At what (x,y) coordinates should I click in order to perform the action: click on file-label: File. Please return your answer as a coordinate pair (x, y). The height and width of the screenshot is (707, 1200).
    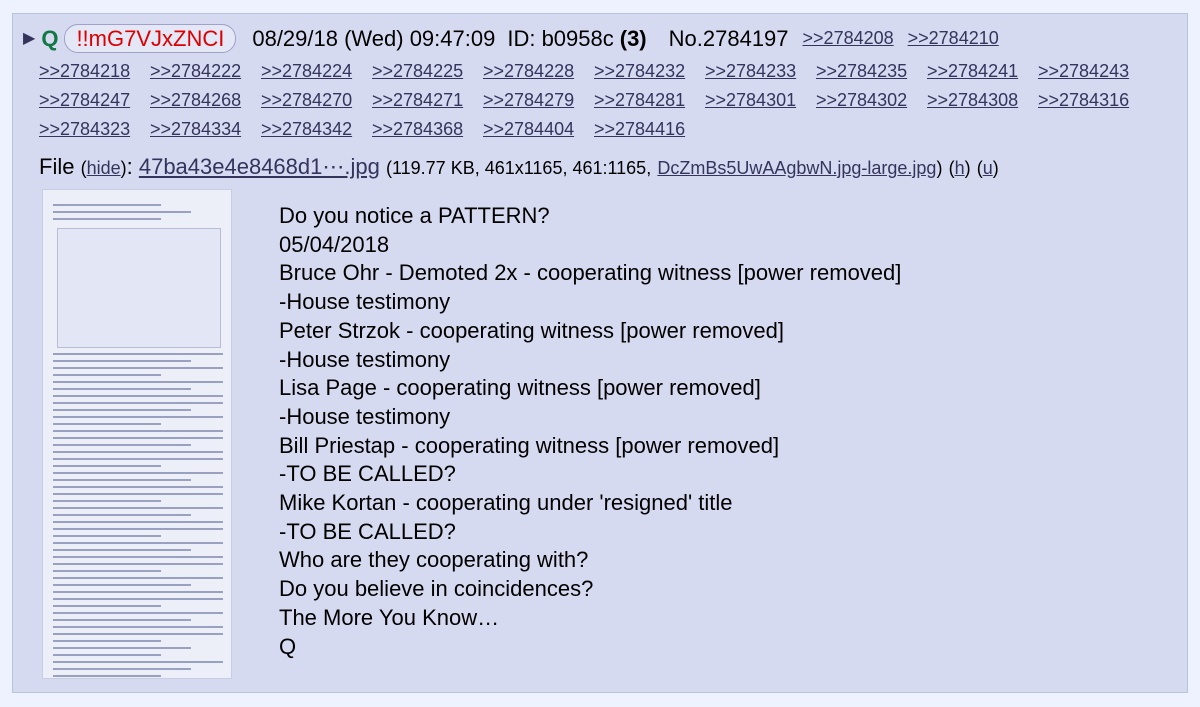
    Looking at the image, I should click on (57, 166).